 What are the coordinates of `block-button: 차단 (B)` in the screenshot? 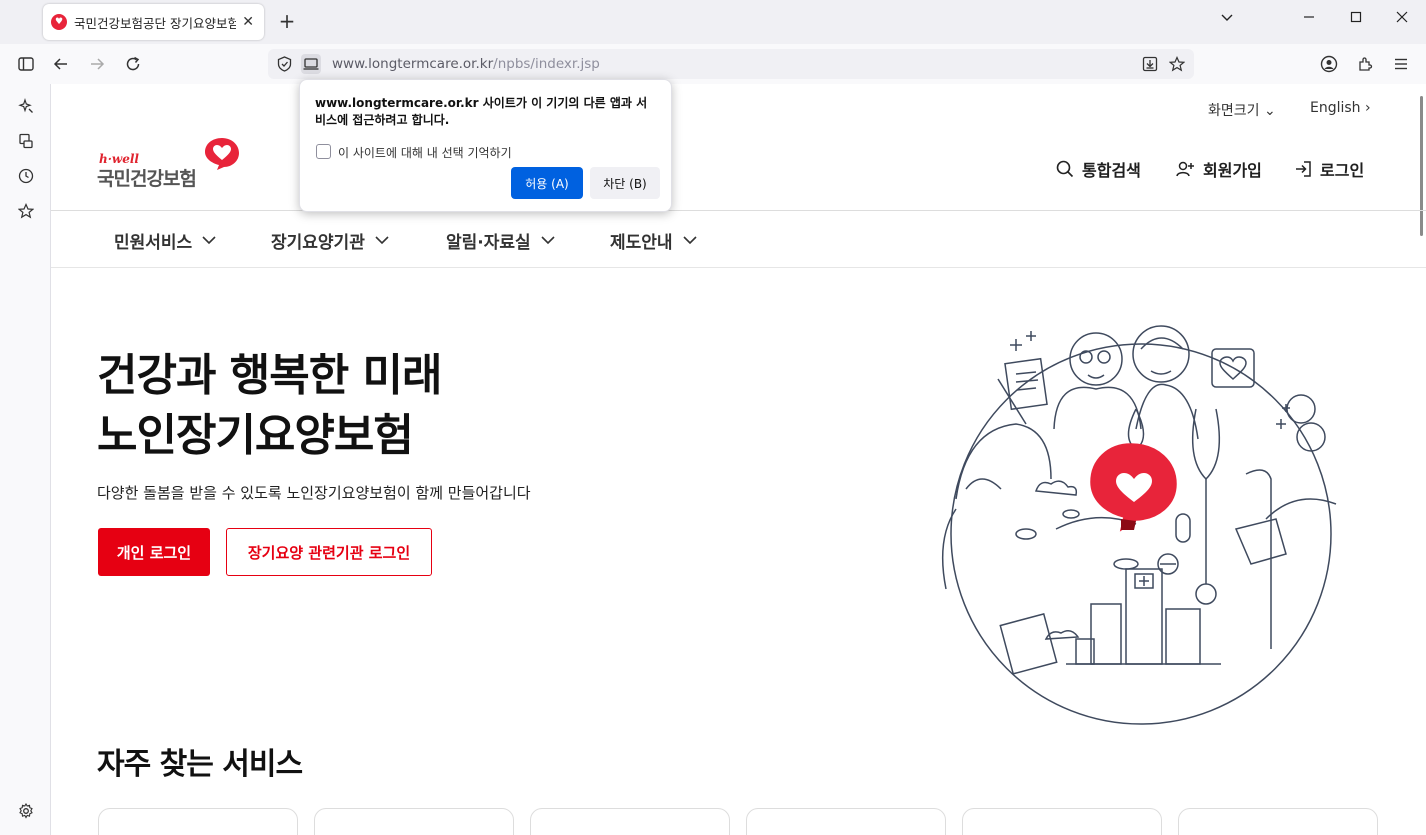 It's located at (625, 183).